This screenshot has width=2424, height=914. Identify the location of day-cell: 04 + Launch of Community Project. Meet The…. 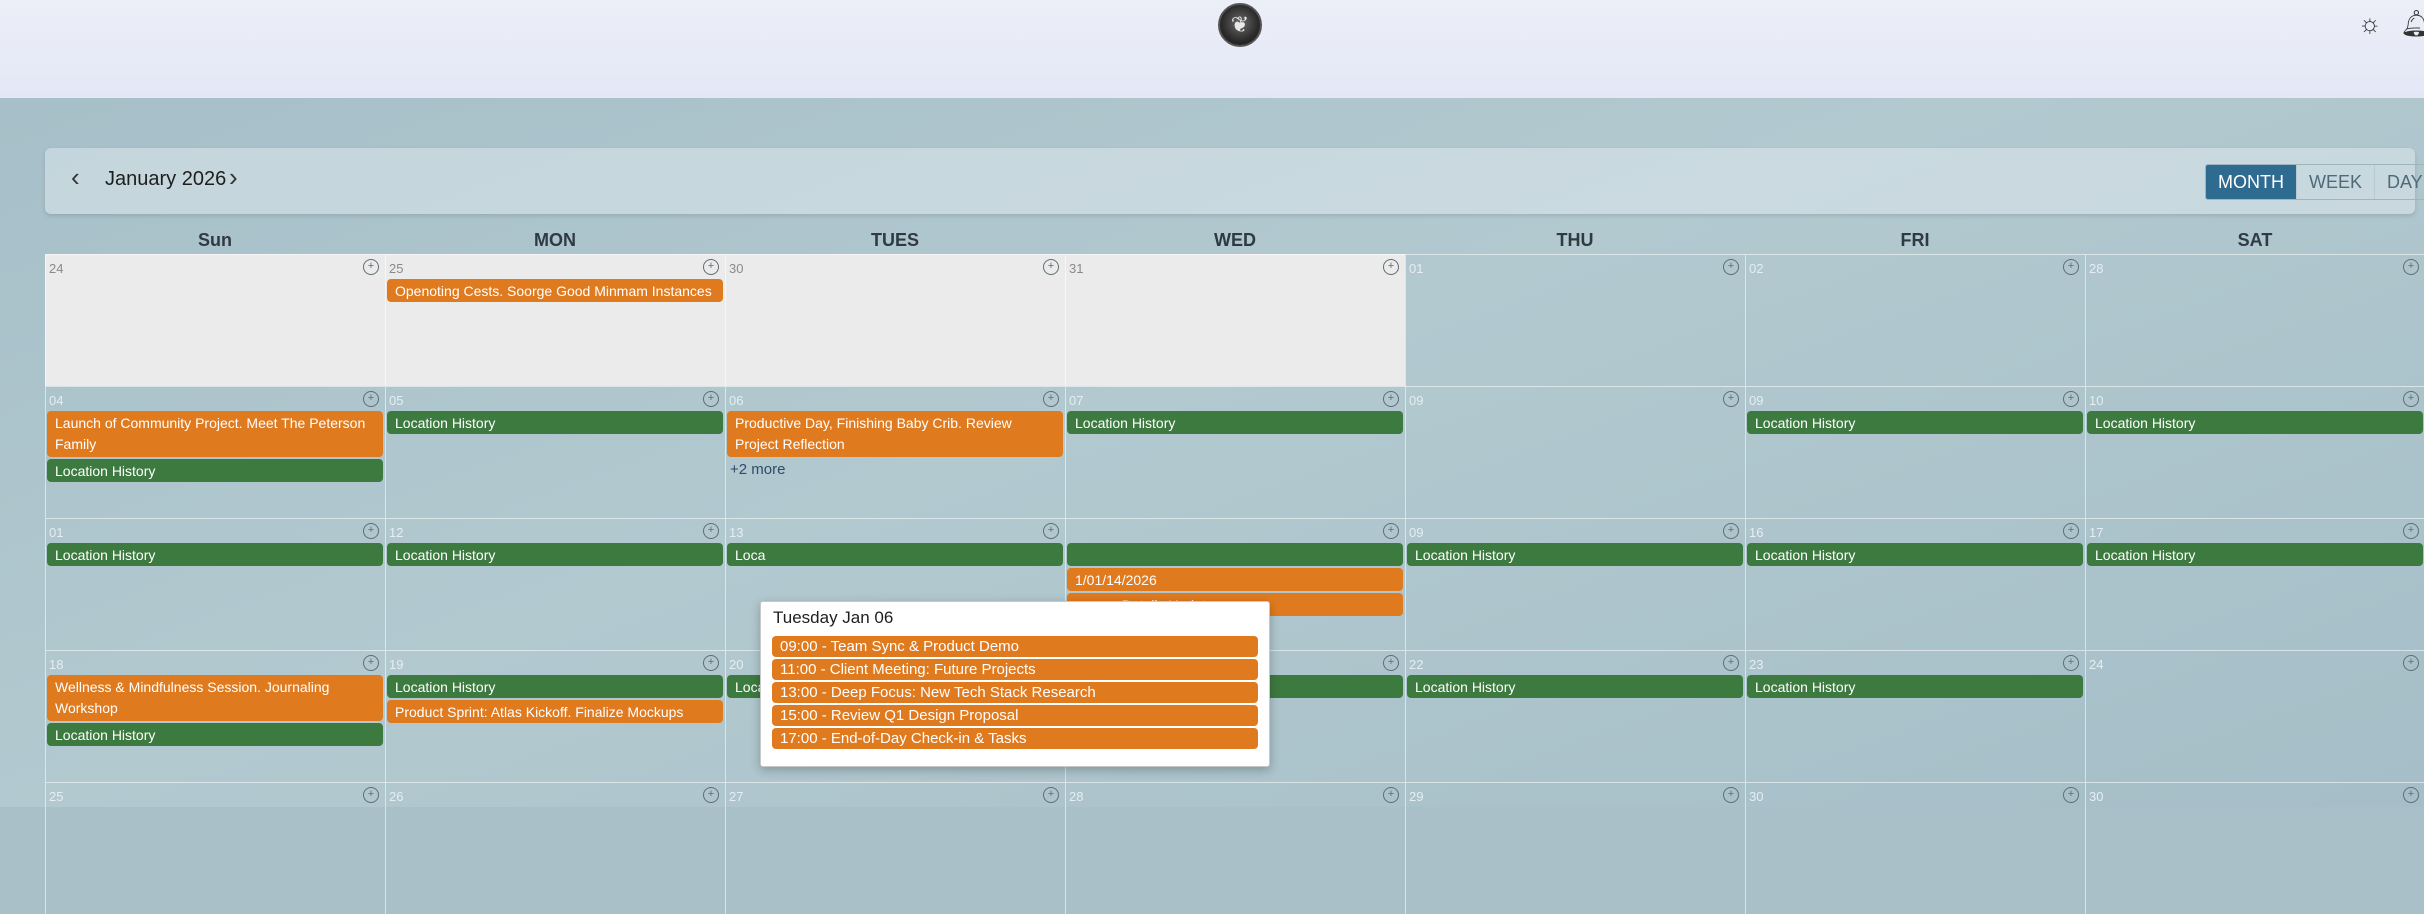
(215, 452).